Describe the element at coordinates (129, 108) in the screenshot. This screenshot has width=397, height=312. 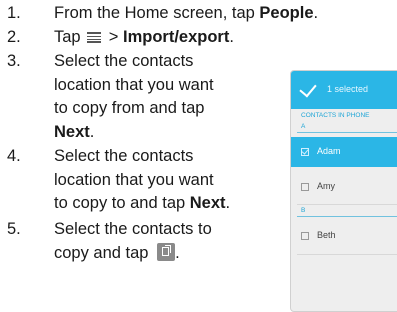
I see `step-text-line: to copy from and tap` at that location.